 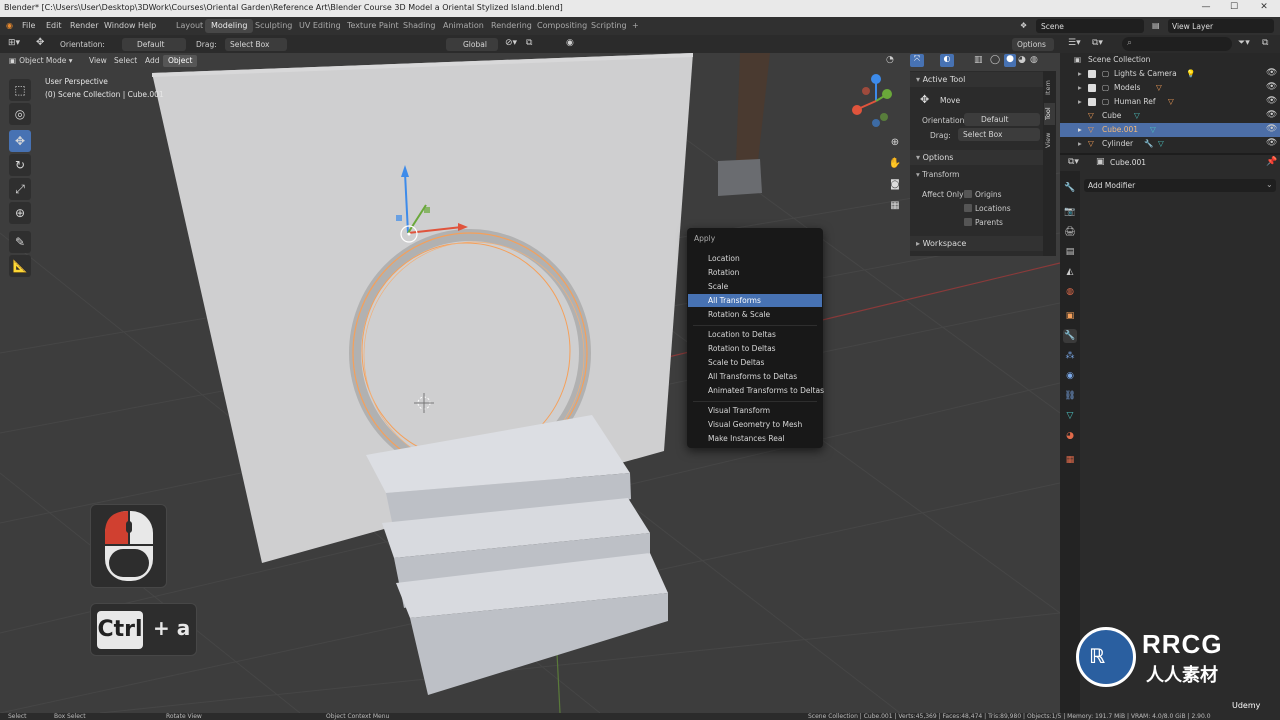 I want to click on menu-item-location-to-deltas: Location to Deltas, so click(x=755, y=334).